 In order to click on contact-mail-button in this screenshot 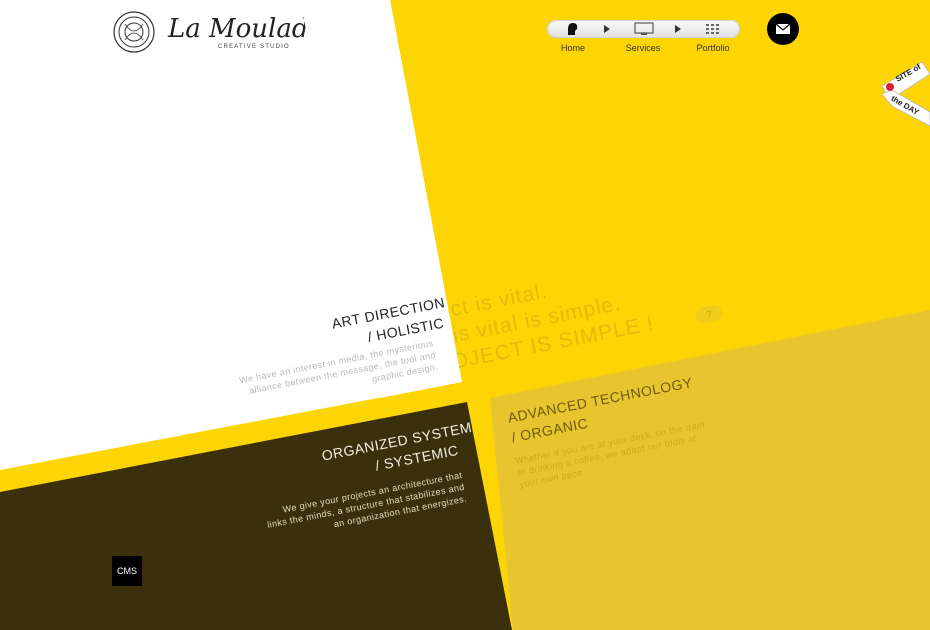, I will do `click(783, 29)`.